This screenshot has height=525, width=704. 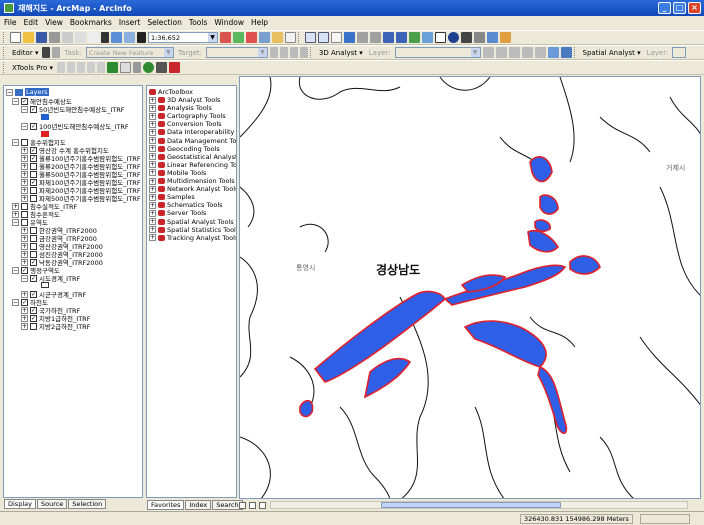 What do you see at coordinates (192, 238) in the screenshot?
I see `toolbox-item: + Tracking Analyst Tools` at bounding box center [192, 238].